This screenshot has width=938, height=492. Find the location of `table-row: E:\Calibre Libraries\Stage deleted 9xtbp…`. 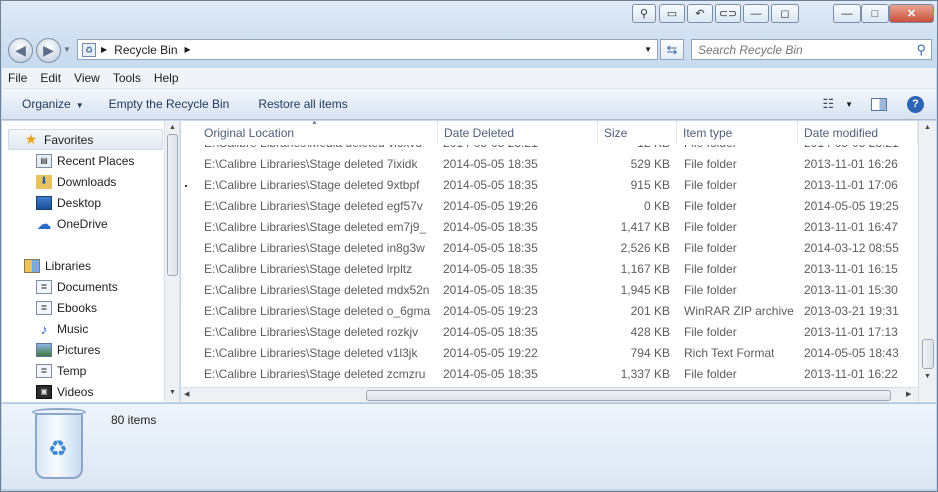

table-row: E:\Calibre Libraries\Stage deleted 9xtbp… is located at coordinates (549, 185).